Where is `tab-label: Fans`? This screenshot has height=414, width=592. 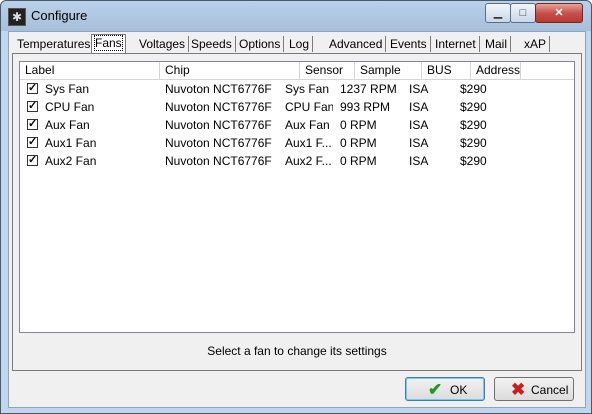 tab-label: Fans is located at coordinates (108, 43).